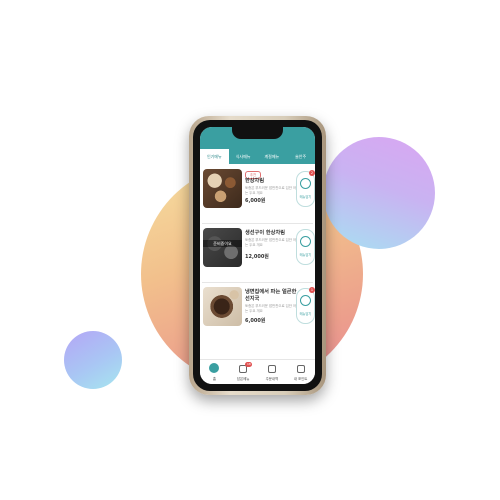 This screenshot has width=500, height=500. What do you see at coordinates (243, 372) in the screenshot?
I see `nav-cart: 18 담은메뉴` at bounding box center [243, 372].